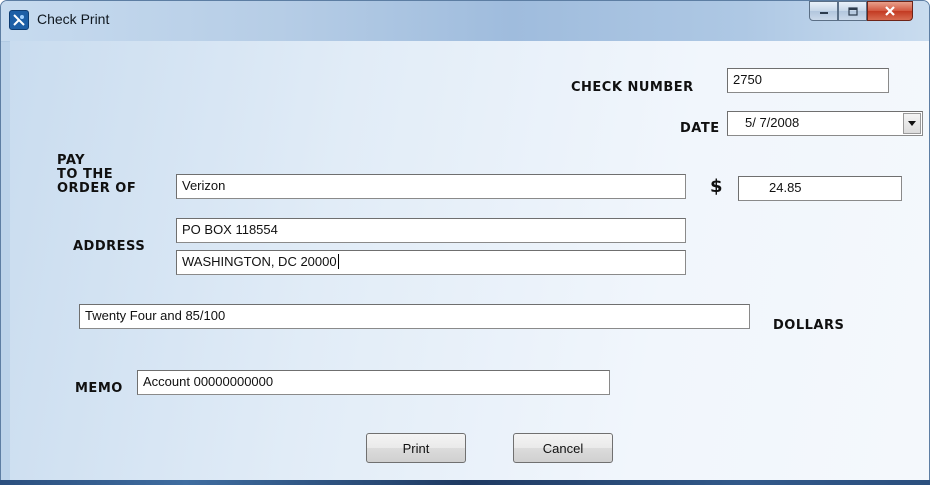 The image size is (930, 485). What do you see at coordinates (465, 21) in the screenshot?
I see `title-bar: Check Print` at bounding box center [465, 21].